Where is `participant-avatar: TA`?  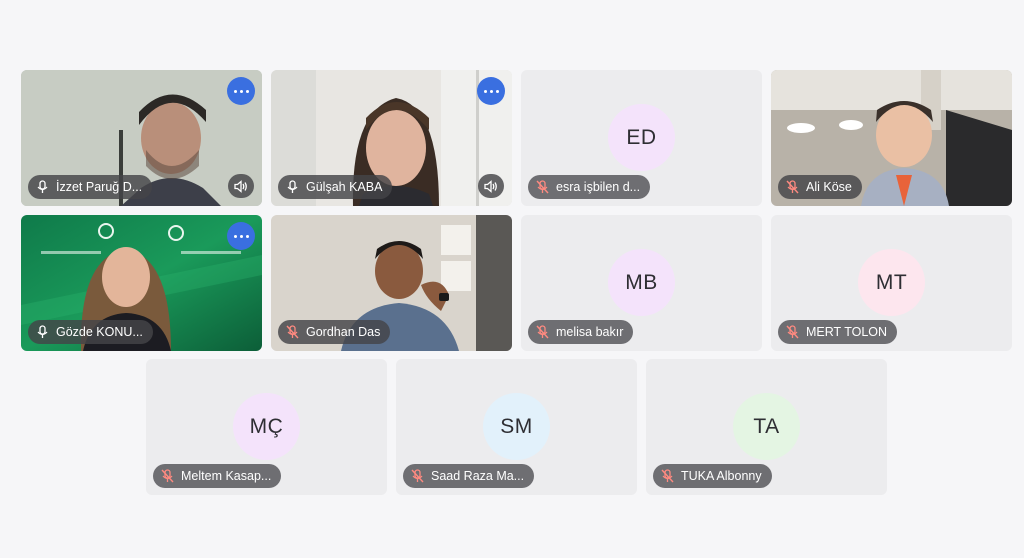
participant-avatar: TA is located at coordinates (766, 426).